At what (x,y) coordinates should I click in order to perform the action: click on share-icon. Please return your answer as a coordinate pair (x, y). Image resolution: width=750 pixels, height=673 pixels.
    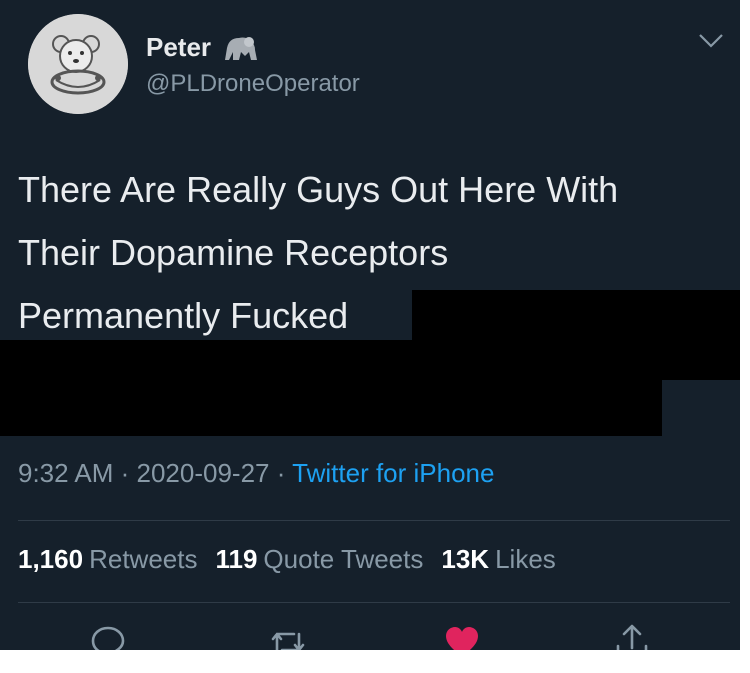
    Looking at the image, I should click on (632, 636).